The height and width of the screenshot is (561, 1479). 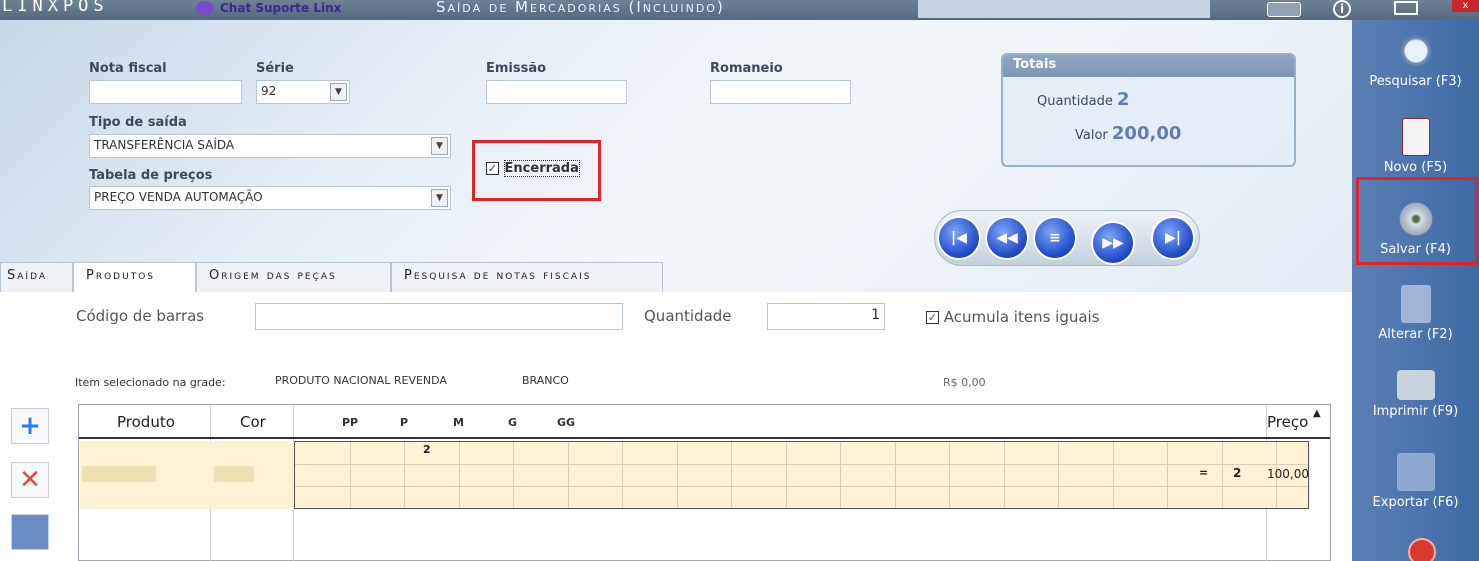 What do you see at coordinates (275, 68) in the screenshot?
I see `serie-label: Série` at bounding box center [275, 68].